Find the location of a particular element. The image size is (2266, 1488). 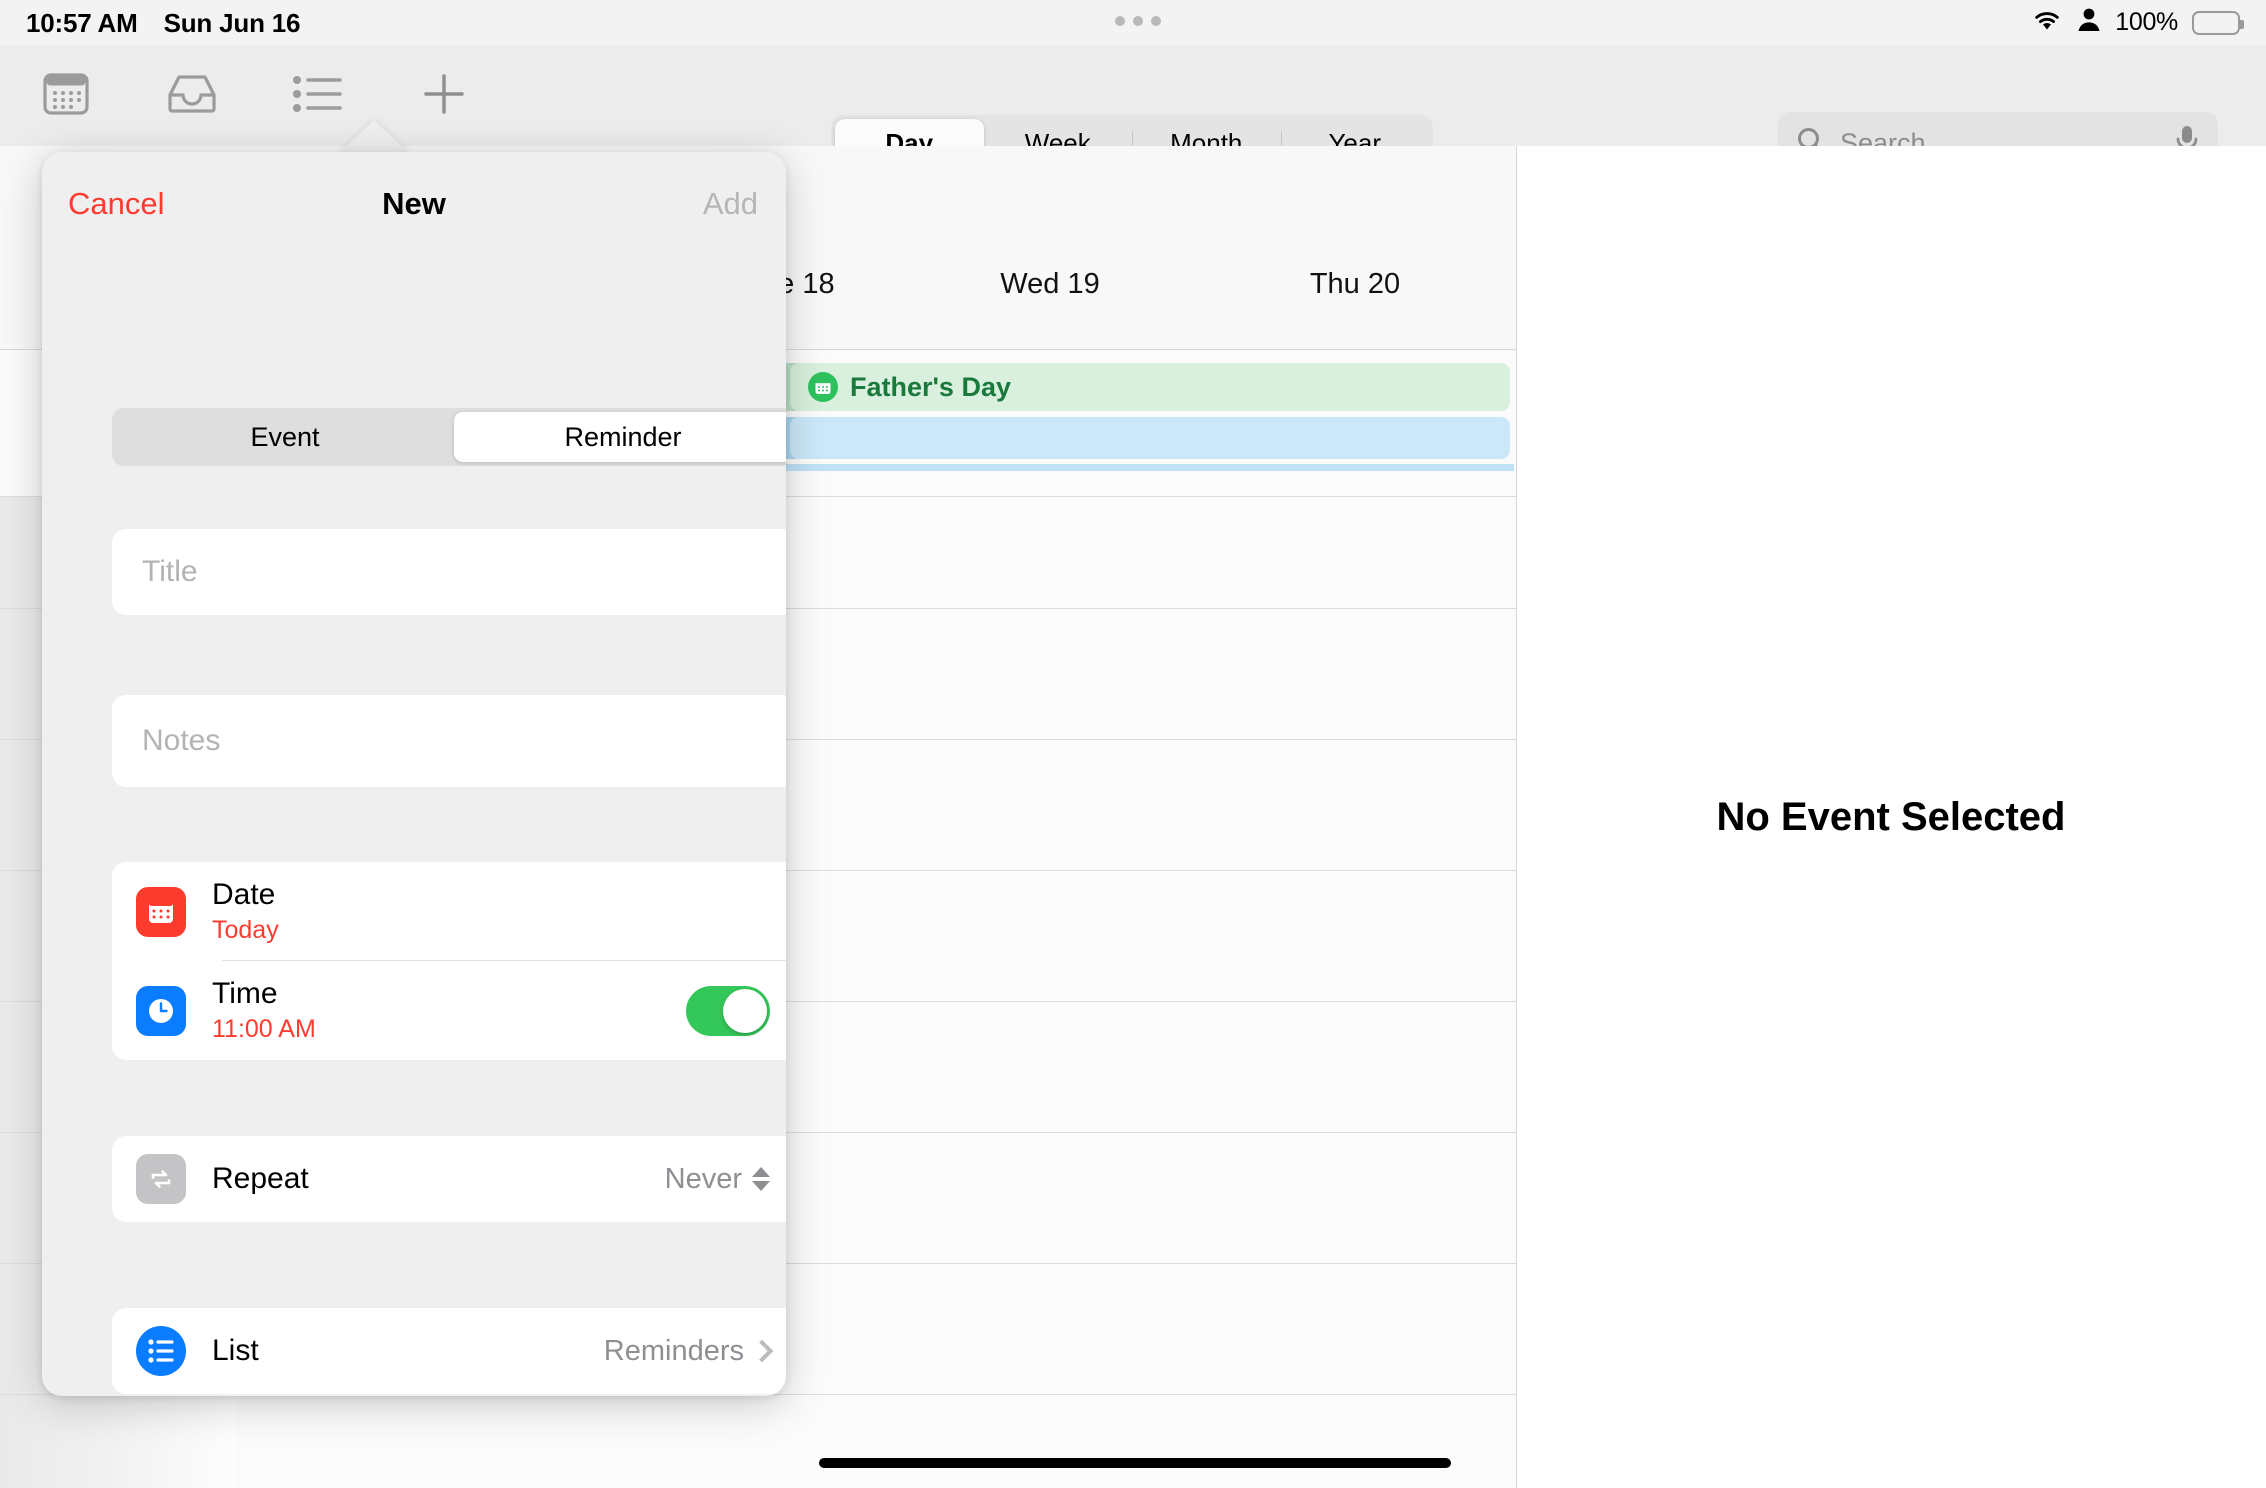

list-card: List Reminders is located at coordinates (449, 1351).